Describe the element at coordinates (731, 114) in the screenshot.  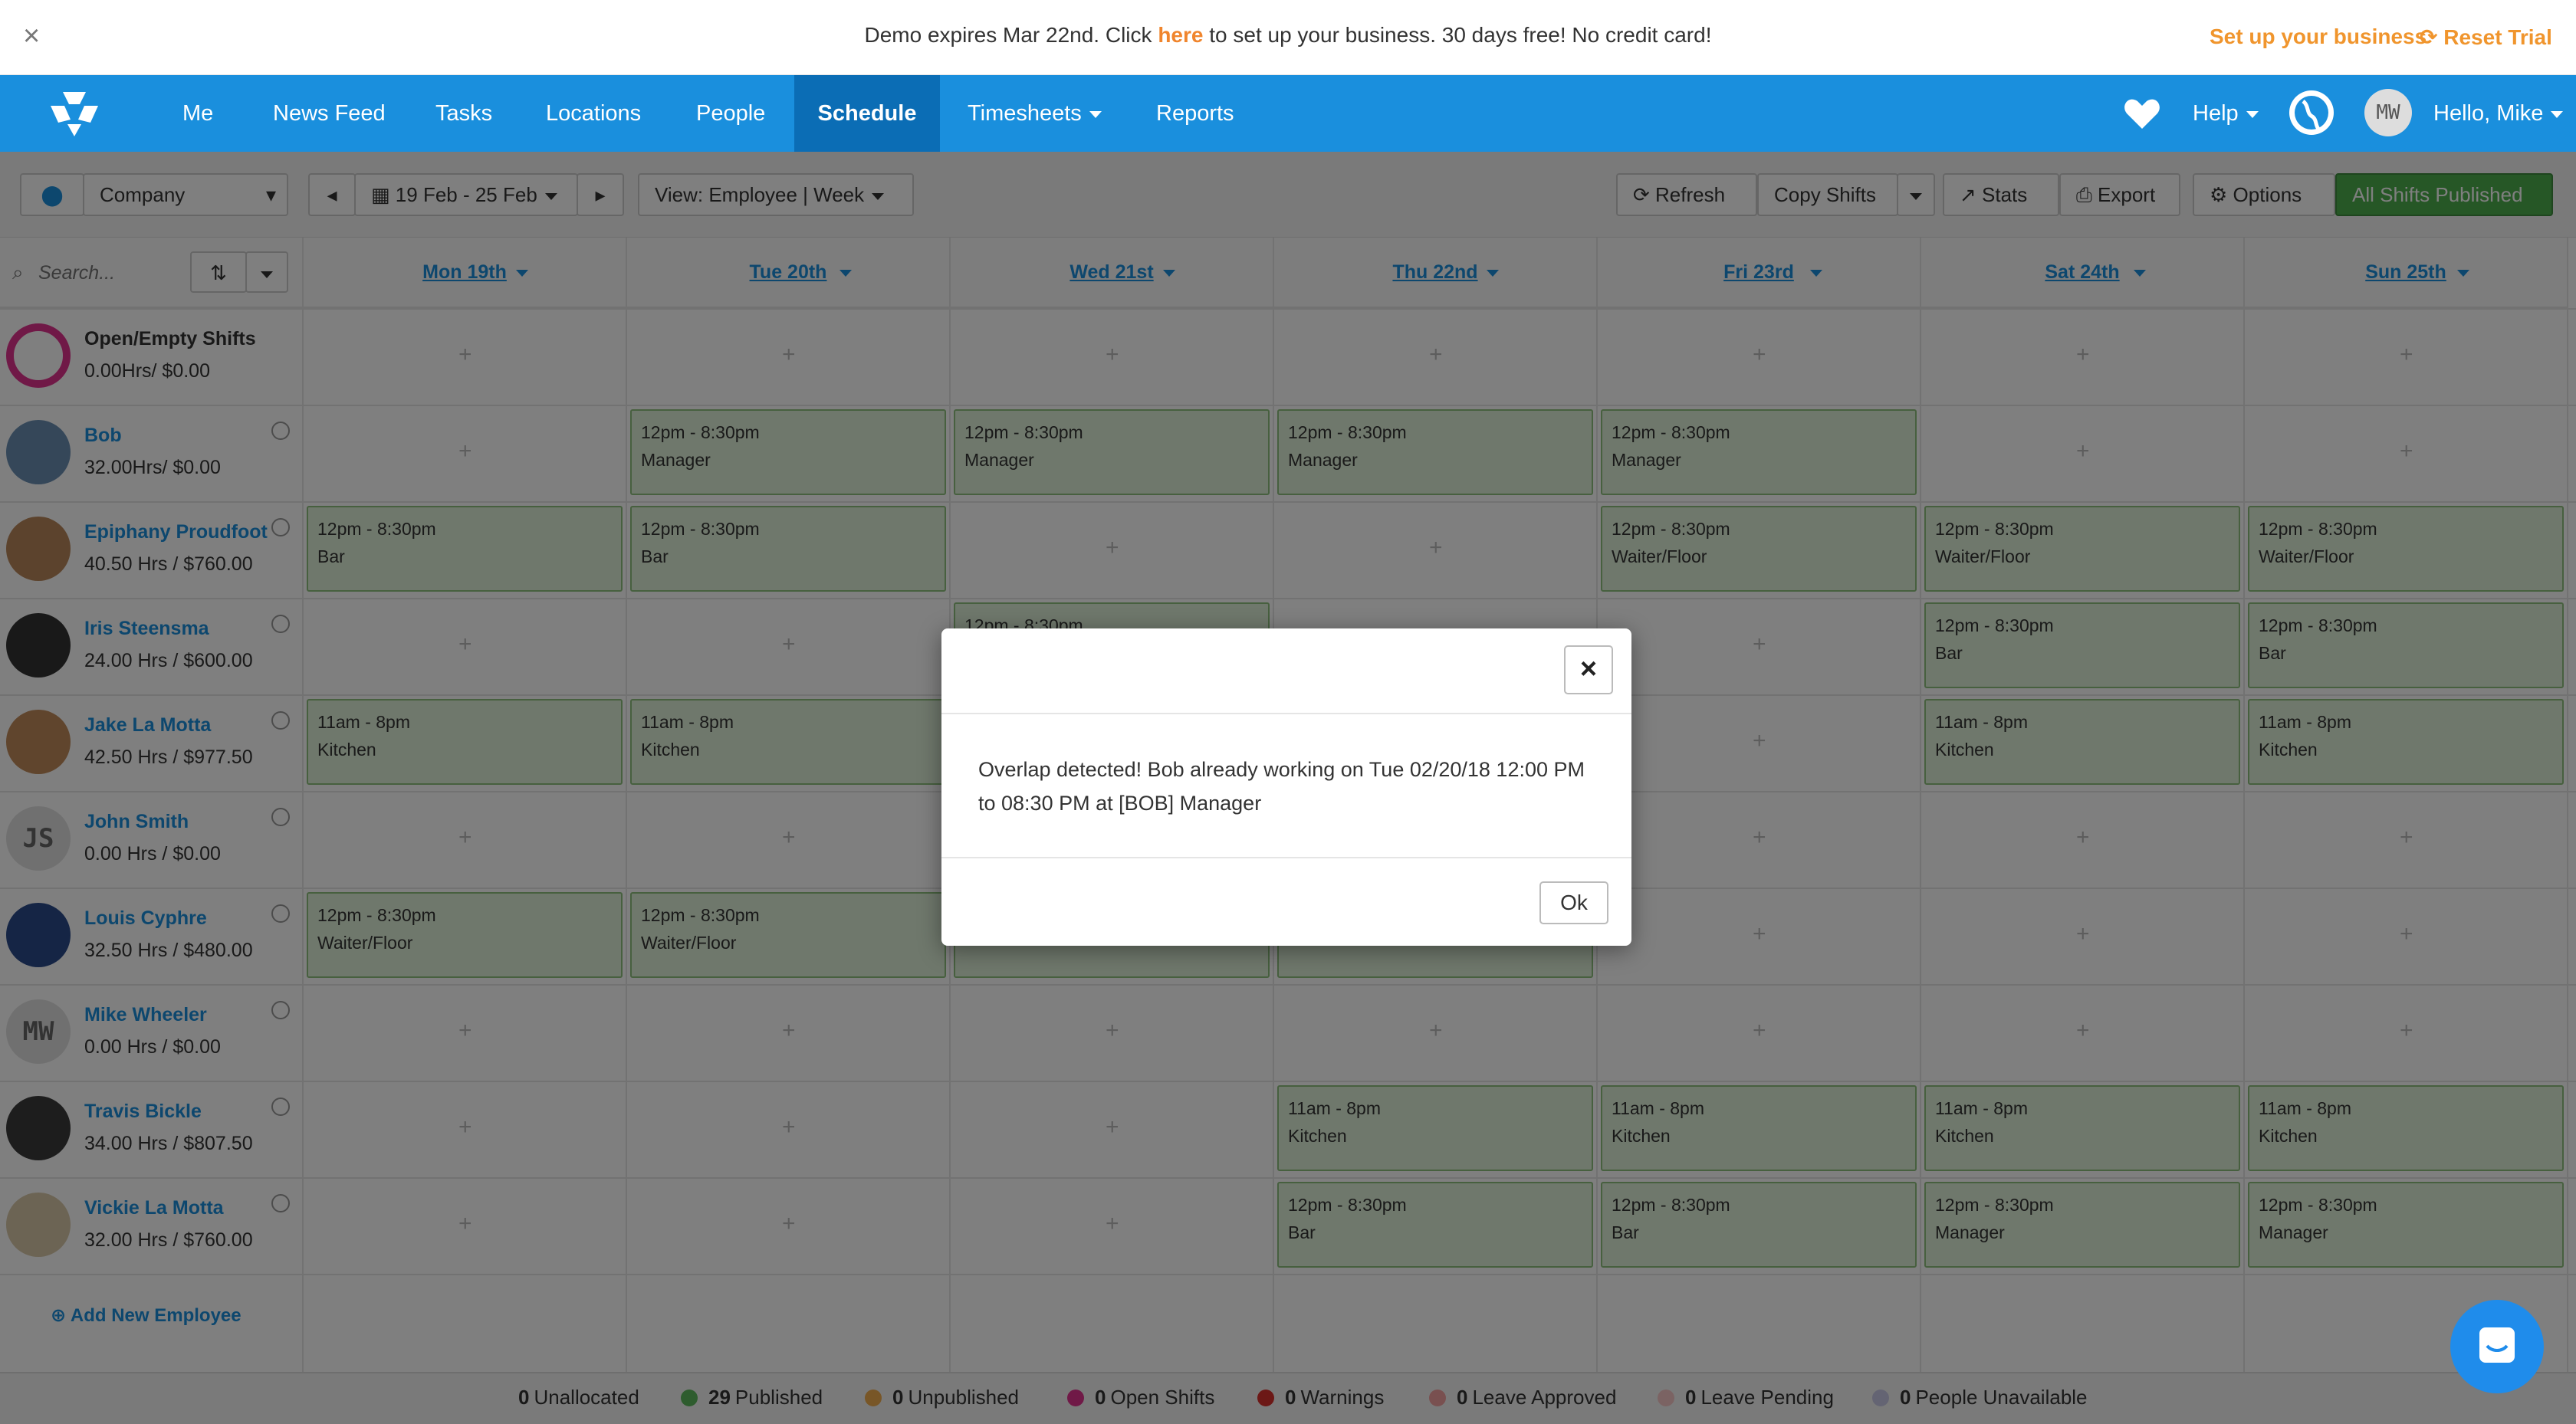
I see `nav-people: People` at that location.